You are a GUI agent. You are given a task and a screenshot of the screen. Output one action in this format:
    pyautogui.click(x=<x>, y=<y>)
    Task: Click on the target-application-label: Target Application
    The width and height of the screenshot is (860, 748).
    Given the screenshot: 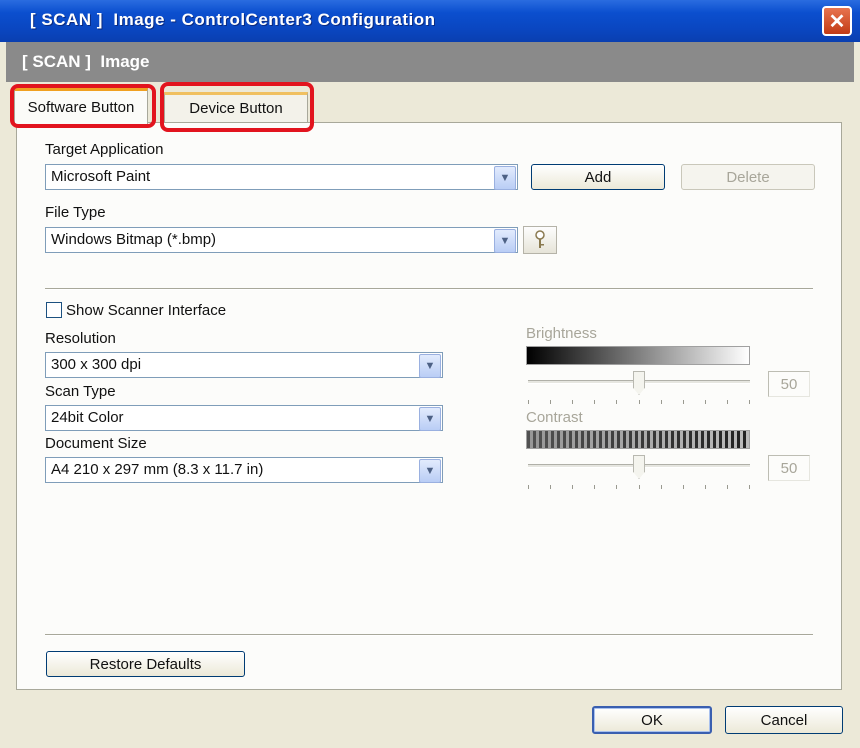 What is the action you would take?
    pyautogui.click(x=104, y=149)
    